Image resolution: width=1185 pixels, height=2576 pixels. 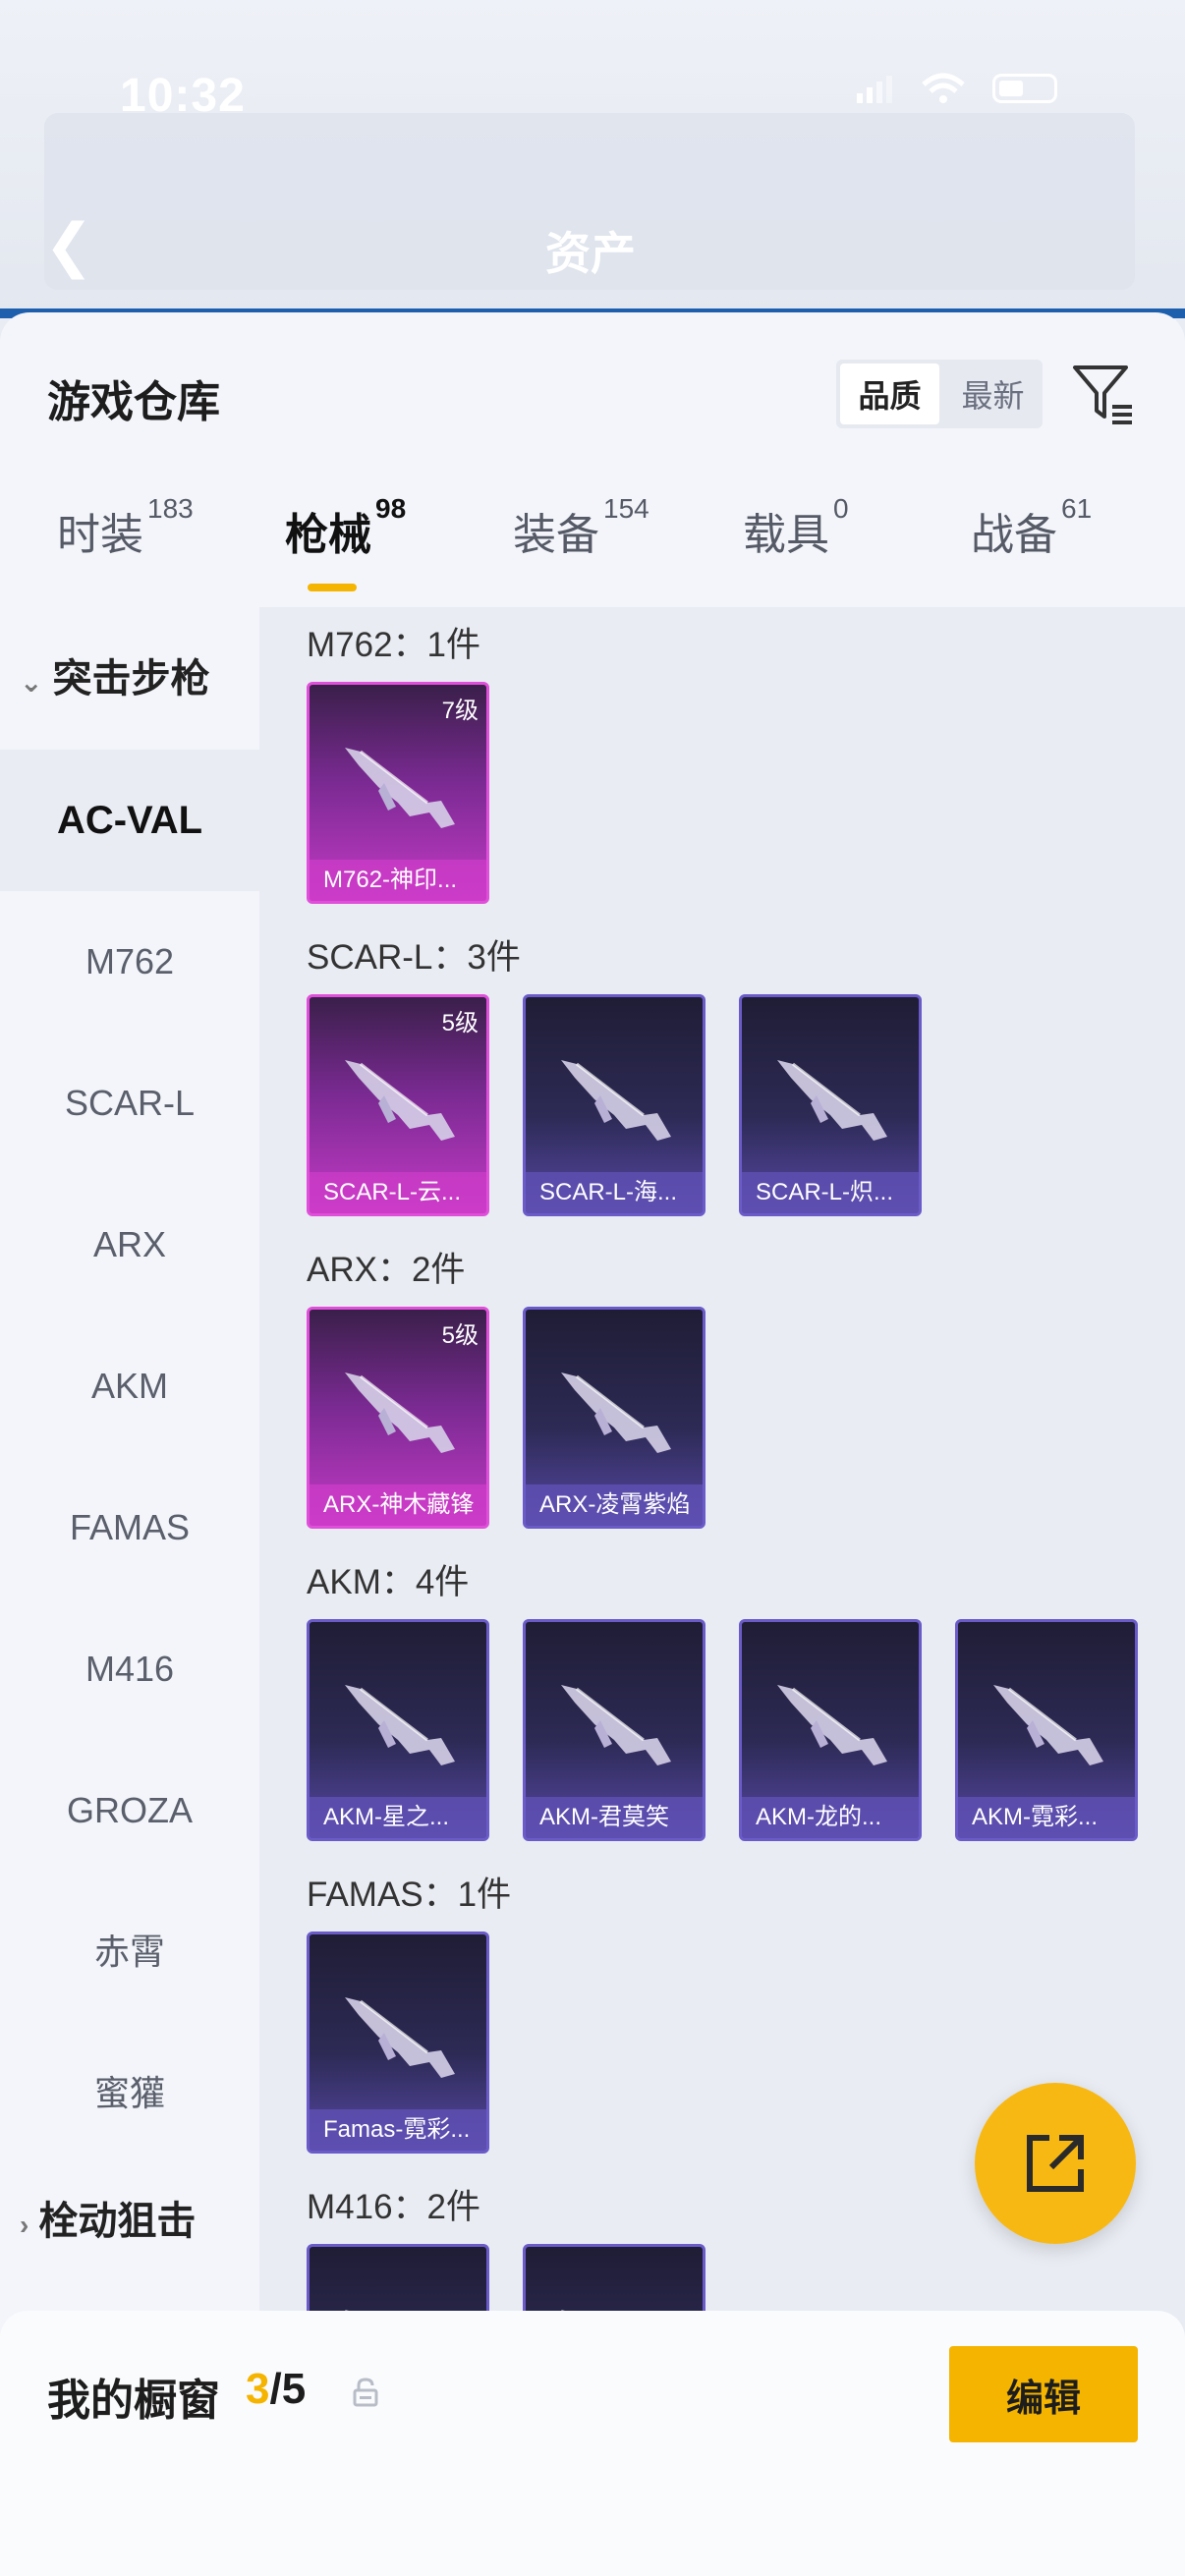 I want to click on tab-count: 183, so click(x=170, y=508).